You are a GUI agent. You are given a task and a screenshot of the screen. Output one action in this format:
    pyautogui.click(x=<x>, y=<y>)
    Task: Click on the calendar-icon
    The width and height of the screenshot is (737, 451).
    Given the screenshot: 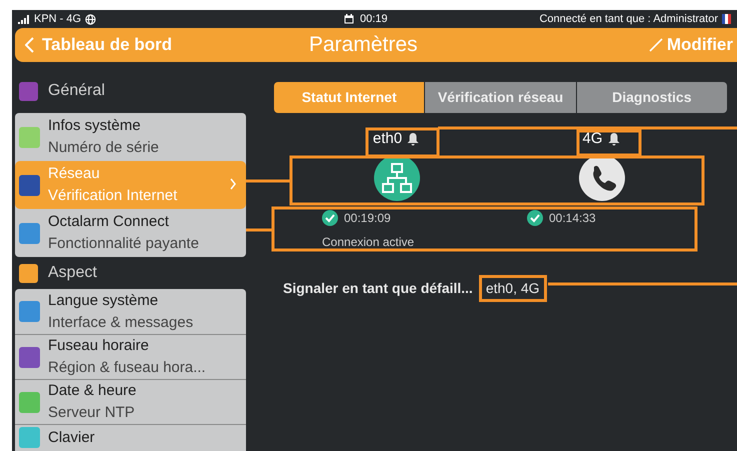 What is the action you would take?
    pyautogui.click(x=349, y=19)
    